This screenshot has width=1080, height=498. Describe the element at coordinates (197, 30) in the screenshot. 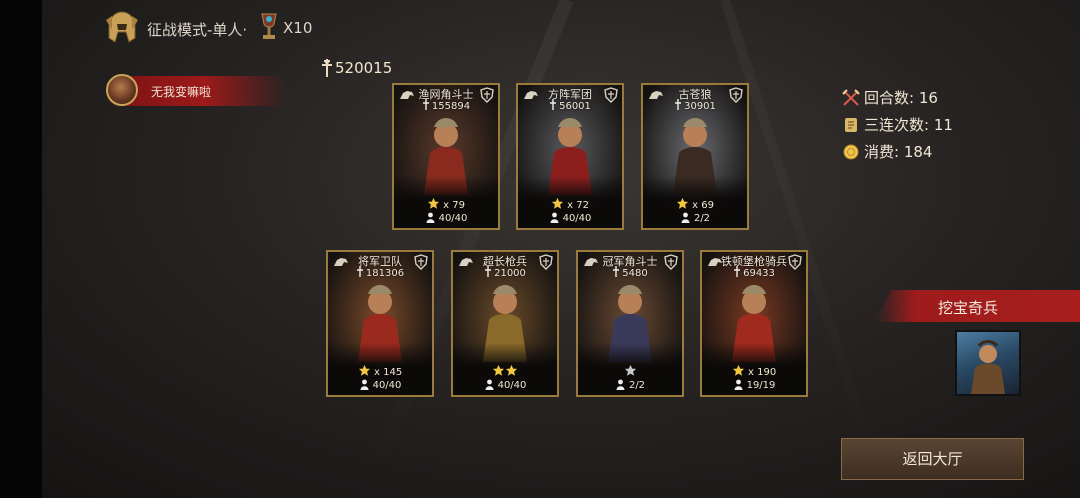

I see `mode-title: 征战模式-单人·` at that location.